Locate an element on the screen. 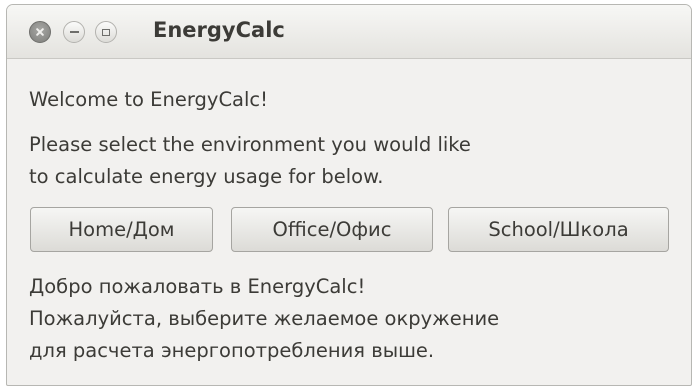  instructions-line-2: to calculate energy usage for below. is located at coordinates (206, 176).